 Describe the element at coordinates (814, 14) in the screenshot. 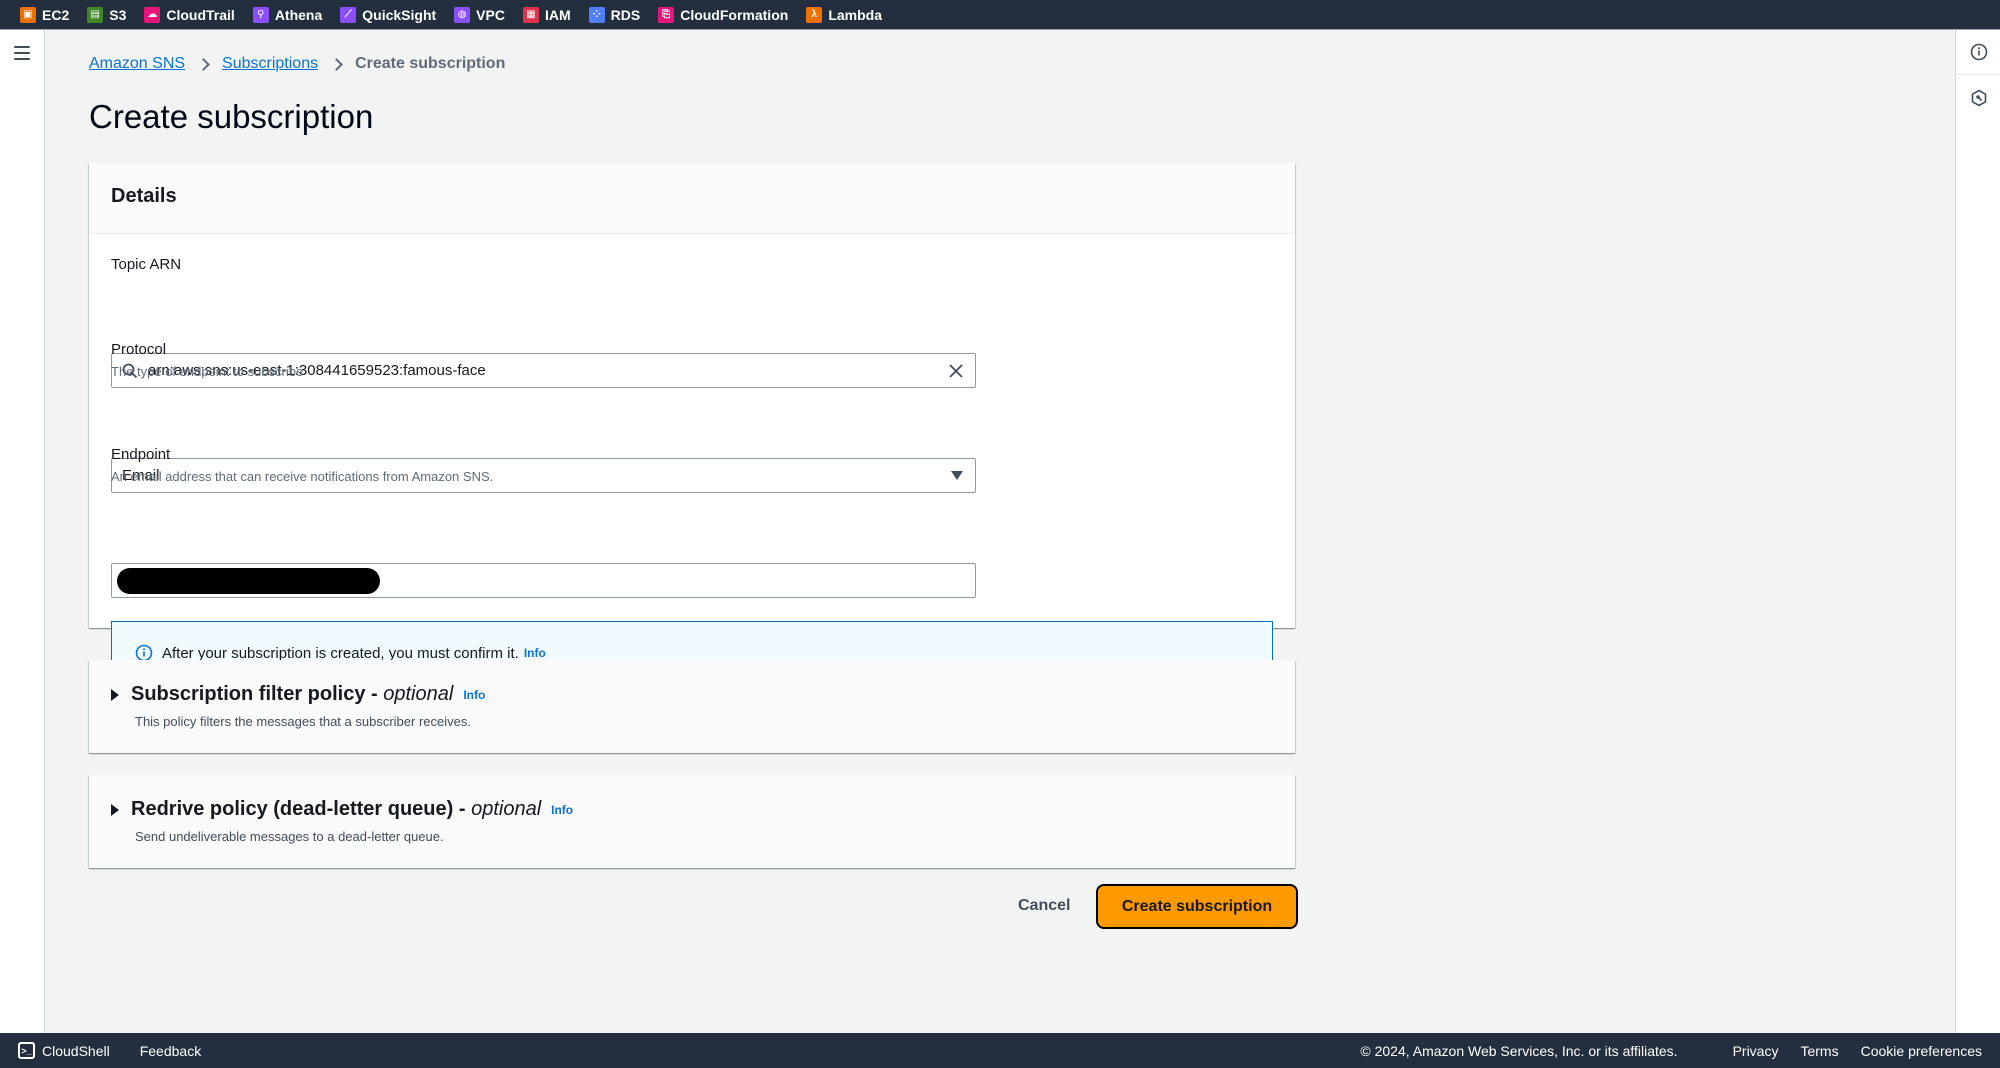

I see `lambda-icon: λ` at that location.